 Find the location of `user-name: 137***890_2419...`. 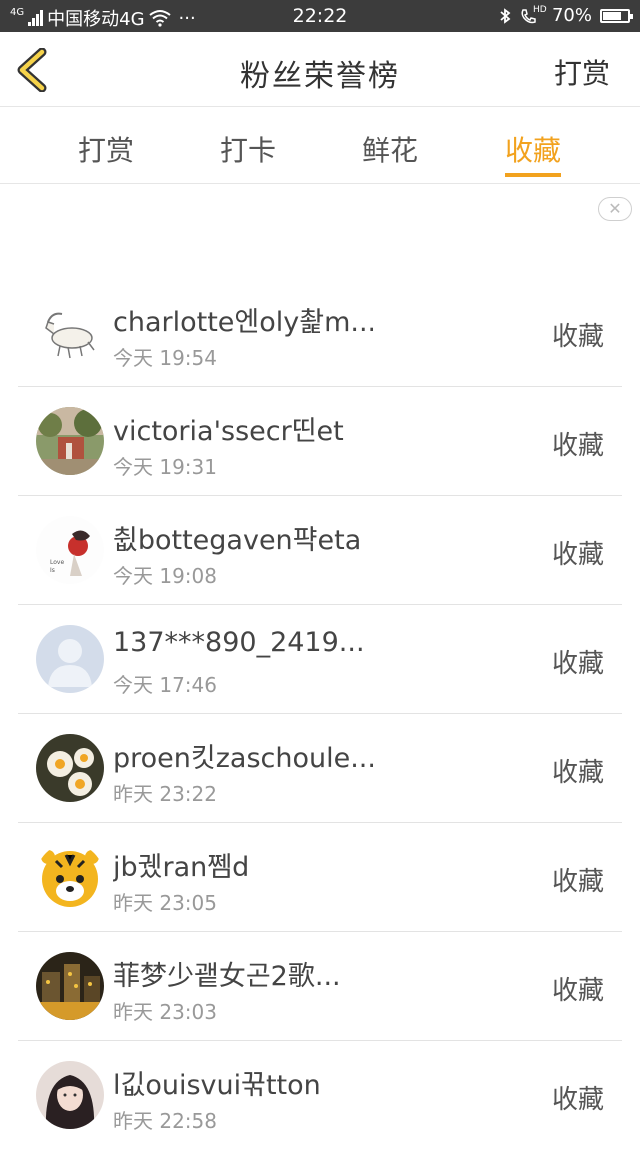

user-name: 137***890_2419... is located at coordinates (239, 642).